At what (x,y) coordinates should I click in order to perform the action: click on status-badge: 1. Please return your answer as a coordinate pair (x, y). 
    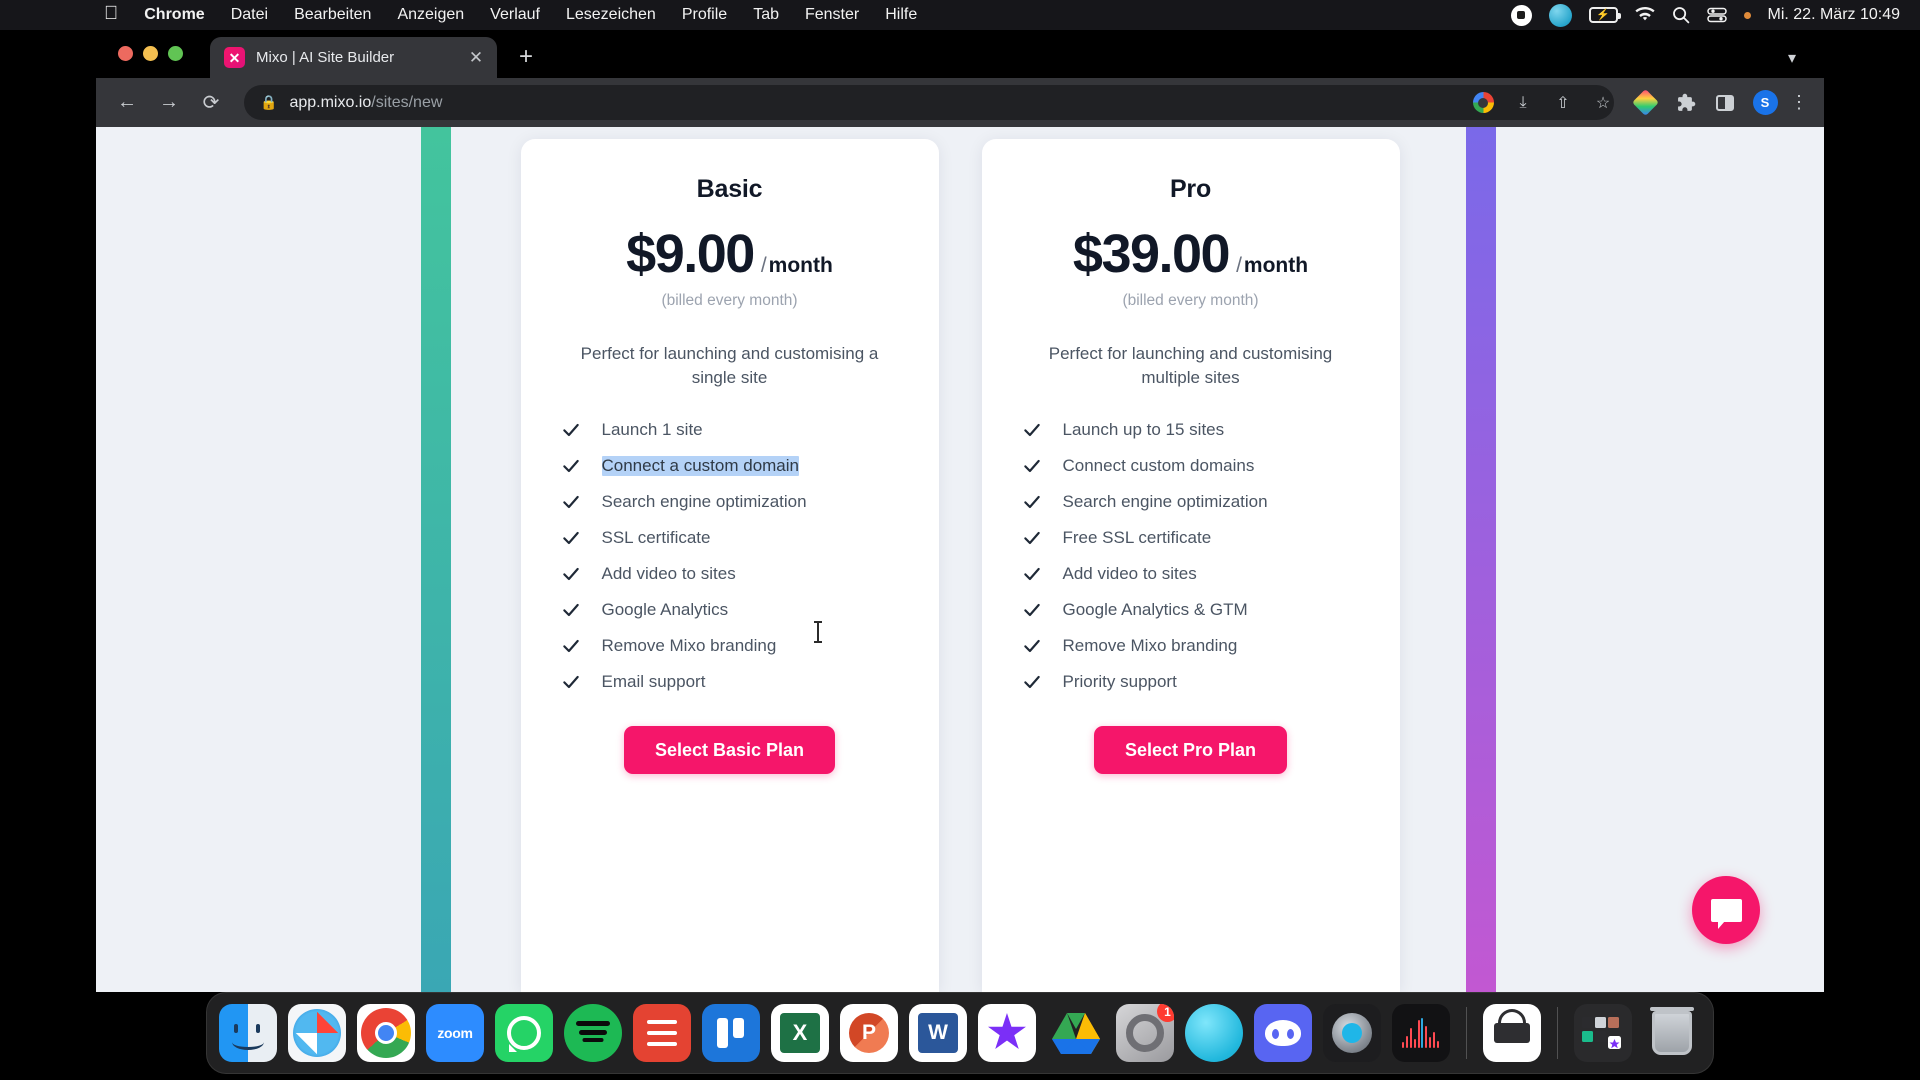
    Looking at the image, I should click on (1165, 1013).